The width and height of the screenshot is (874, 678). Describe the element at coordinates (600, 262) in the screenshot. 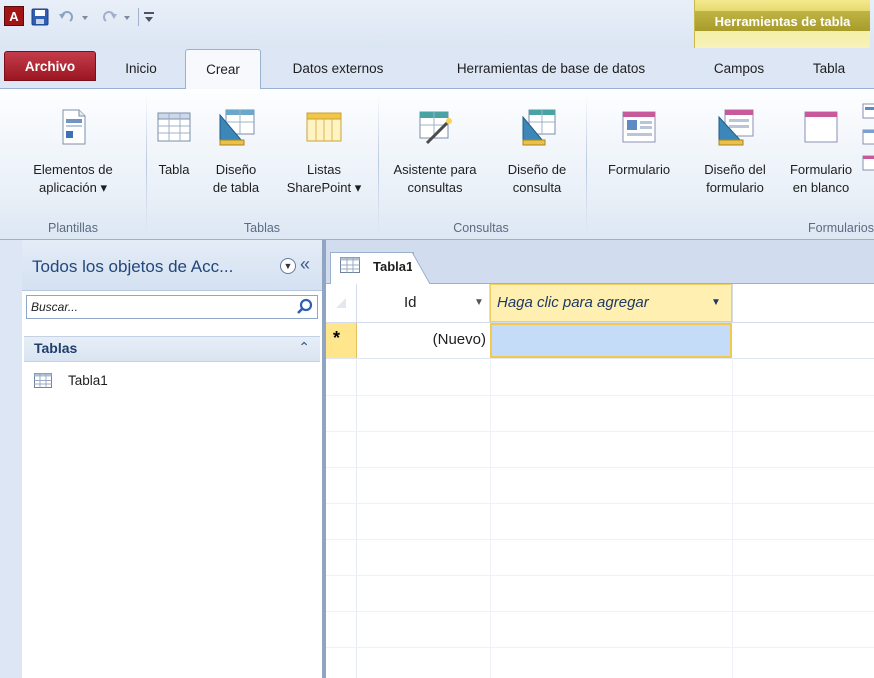

I see `document-tab-strip: Tabla1` at that location.